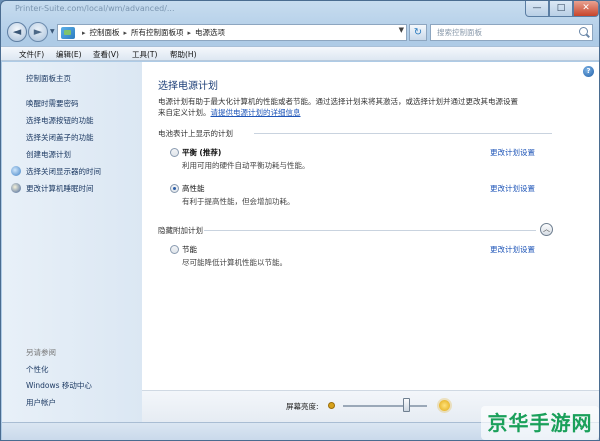 The image size is (600, 441). Describe the element at coordinates (511, 32) in the screenshot. I see `search-input: 搜索控制面板` at that location.